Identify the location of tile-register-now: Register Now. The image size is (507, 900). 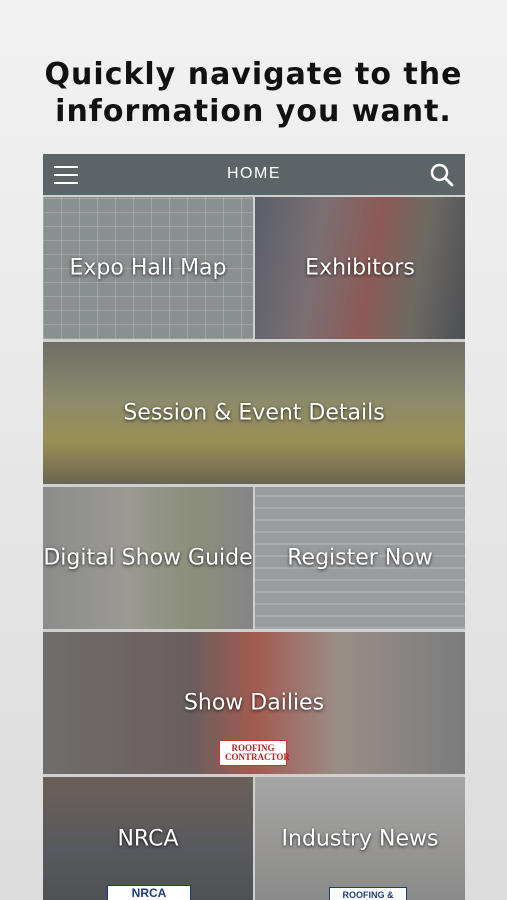
(360, 558).